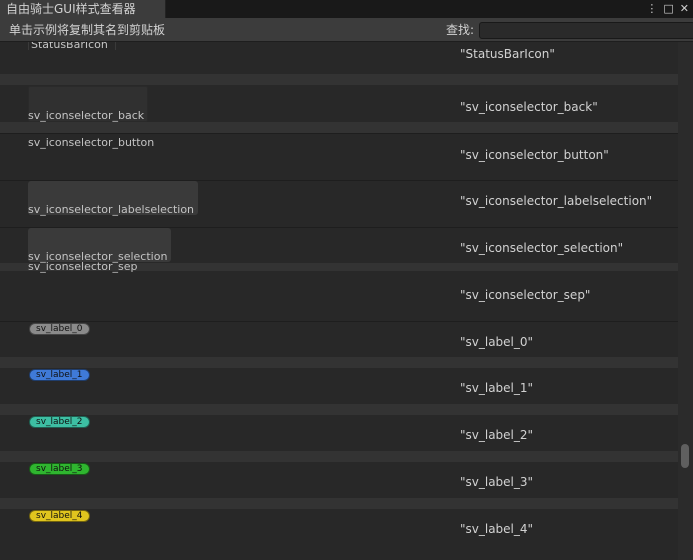 The height and width of the screenshot is (560, 693). What do you see at coordinates (59, 516) in the screenshot?
I see `label-pill-yellow: sv_label_4` at bounding box center [59, 516].